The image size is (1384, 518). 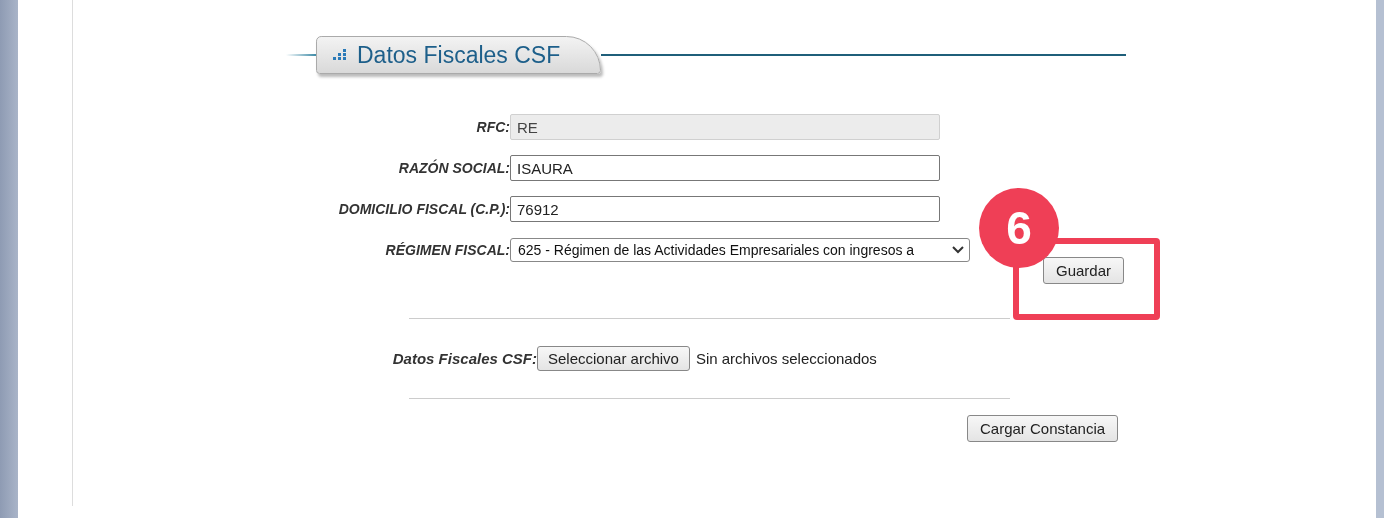 I want to click on file-label: Datos Fiscales CSF:, so click(x=464, y=358).